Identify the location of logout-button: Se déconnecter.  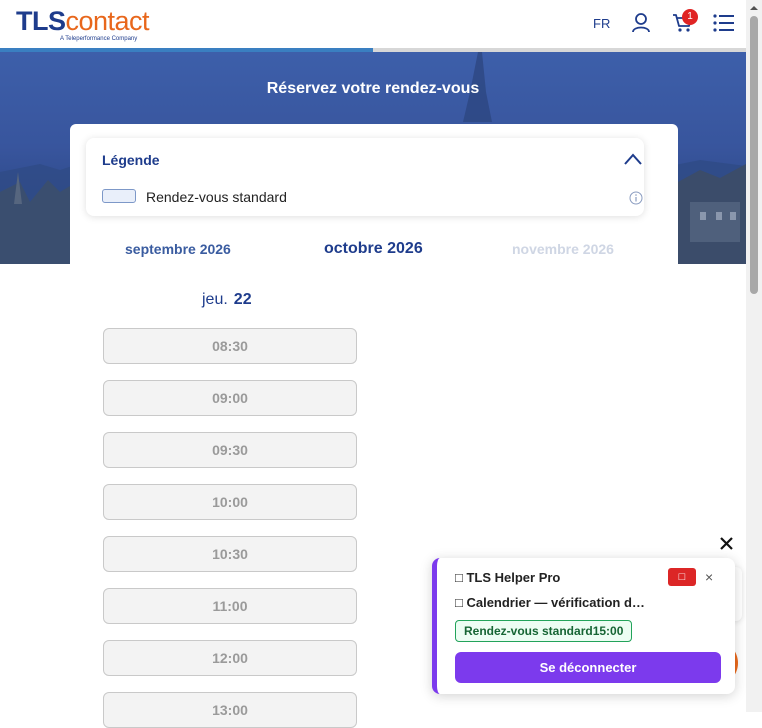
(588, 667).